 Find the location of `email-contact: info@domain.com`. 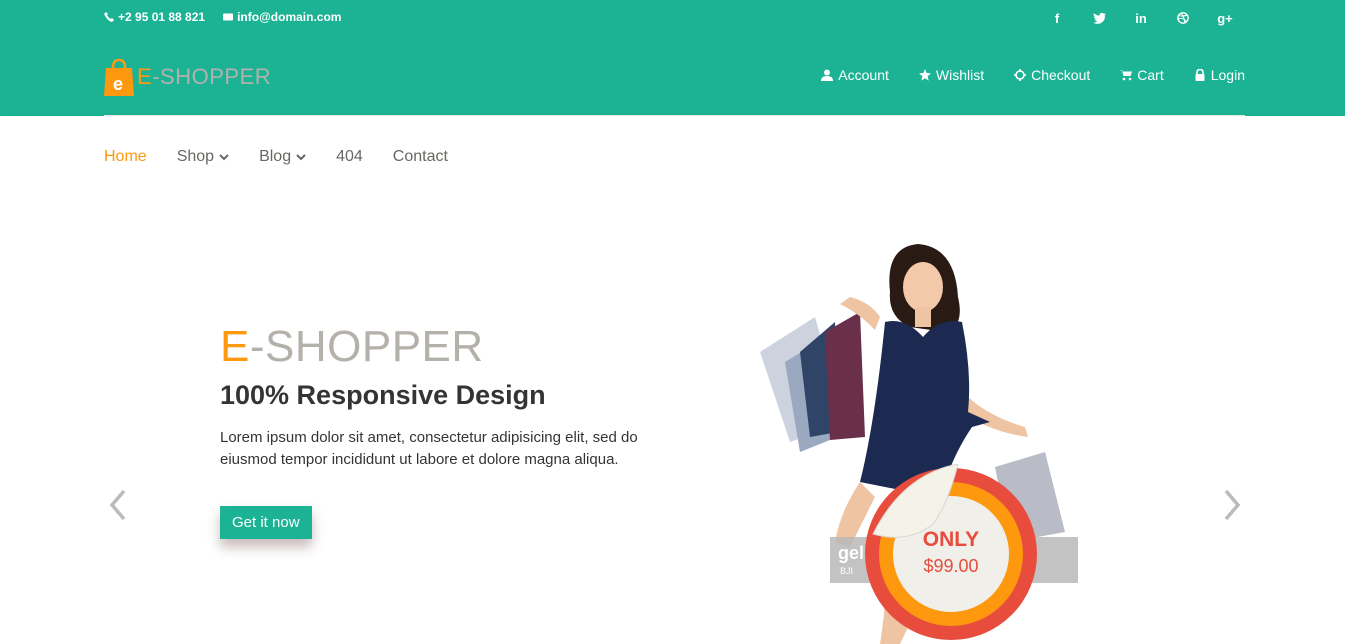

email-contact: info@domain.com is located at coordinates (282, 17).